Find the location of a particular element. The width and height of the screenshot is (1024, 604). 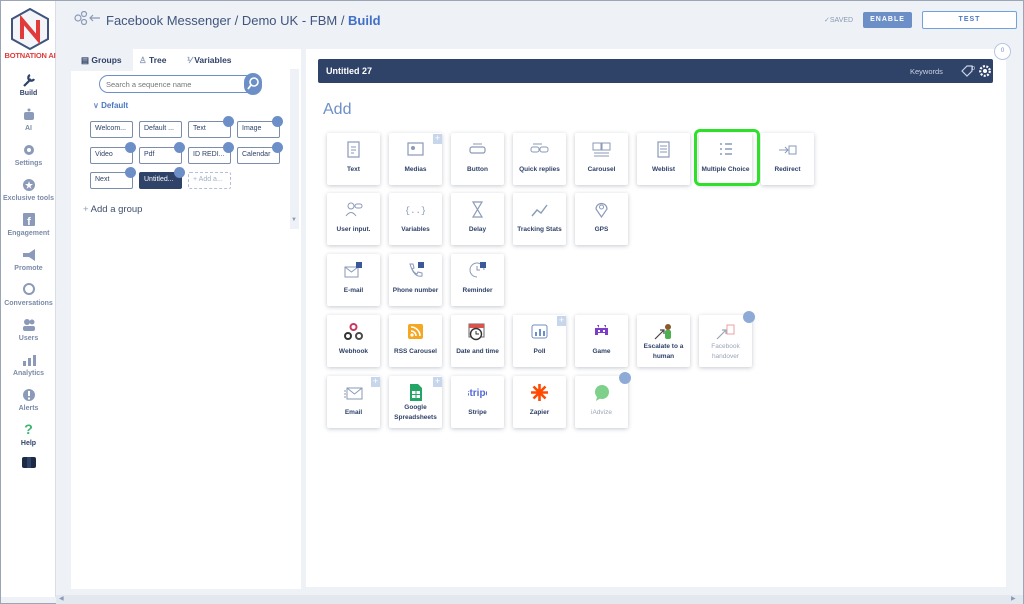

collapse-toggle-icon is located at coordinates (29, 462).